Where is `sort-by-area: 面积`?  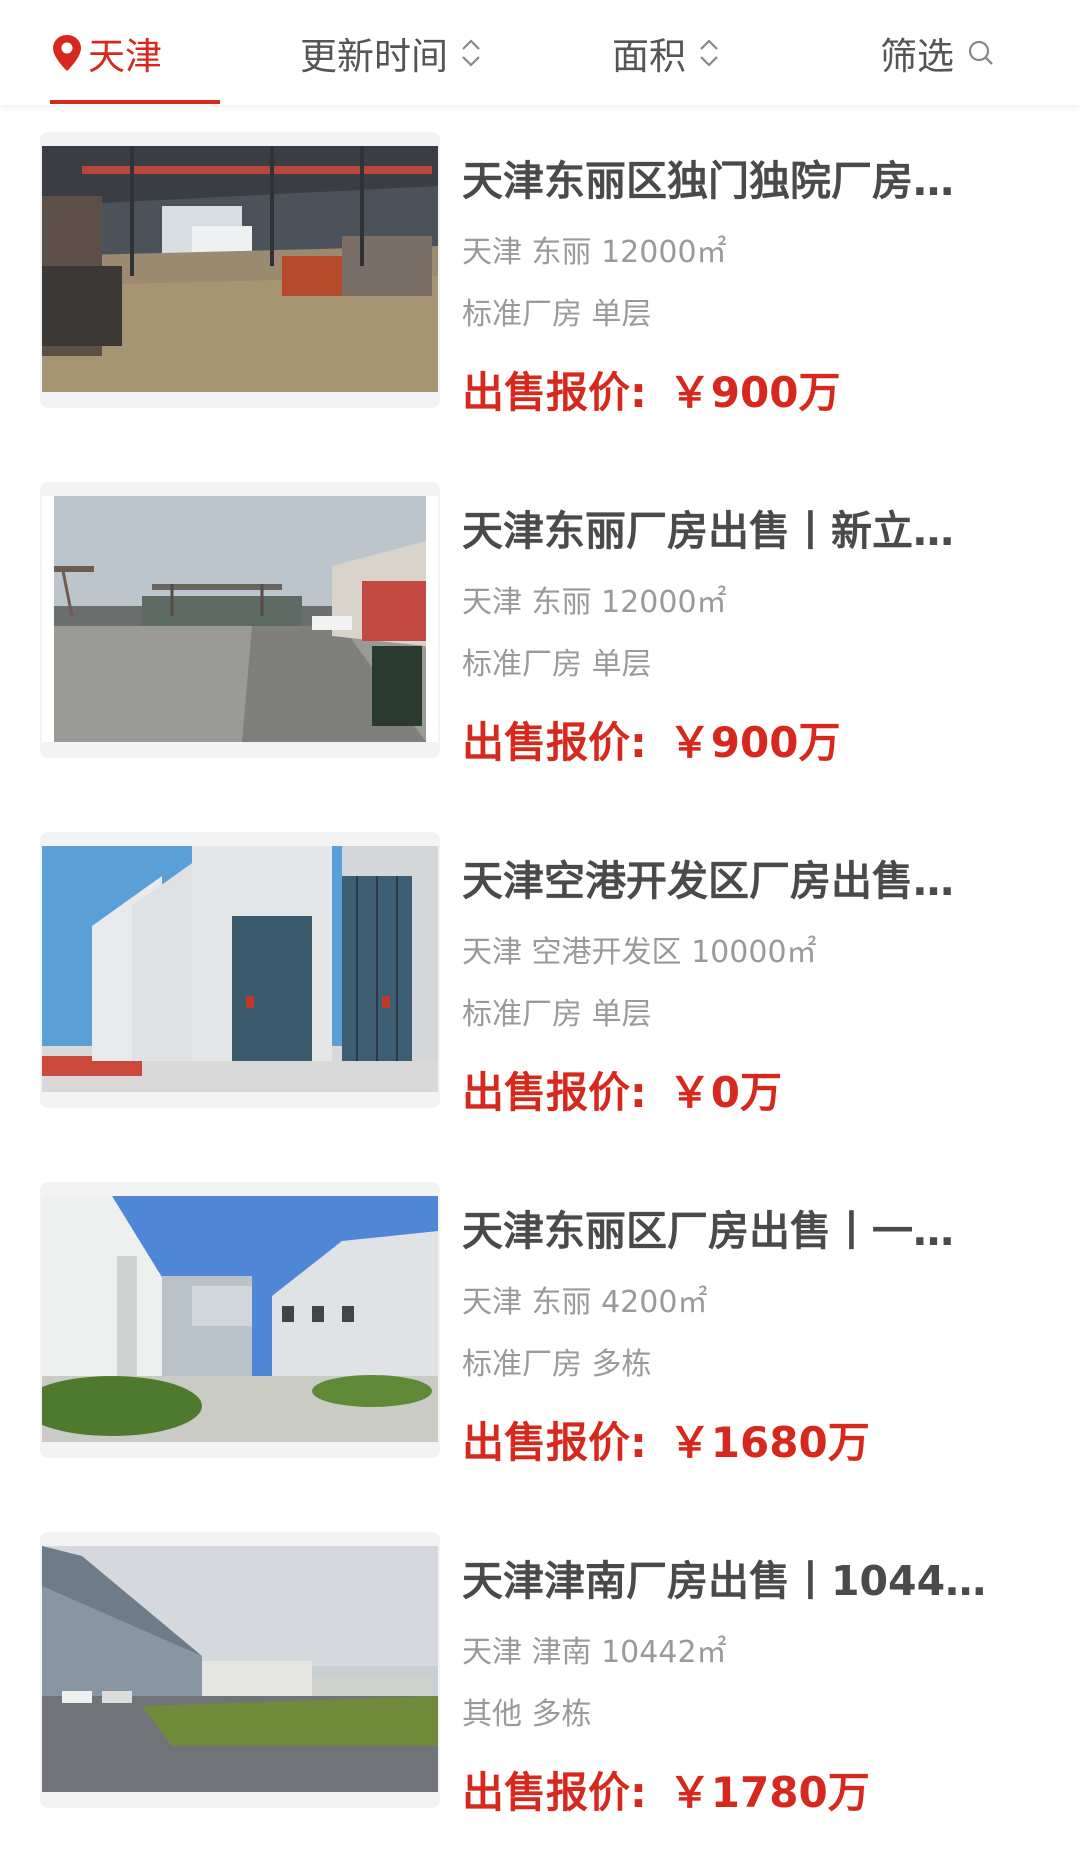
sort-by-area: 面积 is located at coordinates (666, 52).